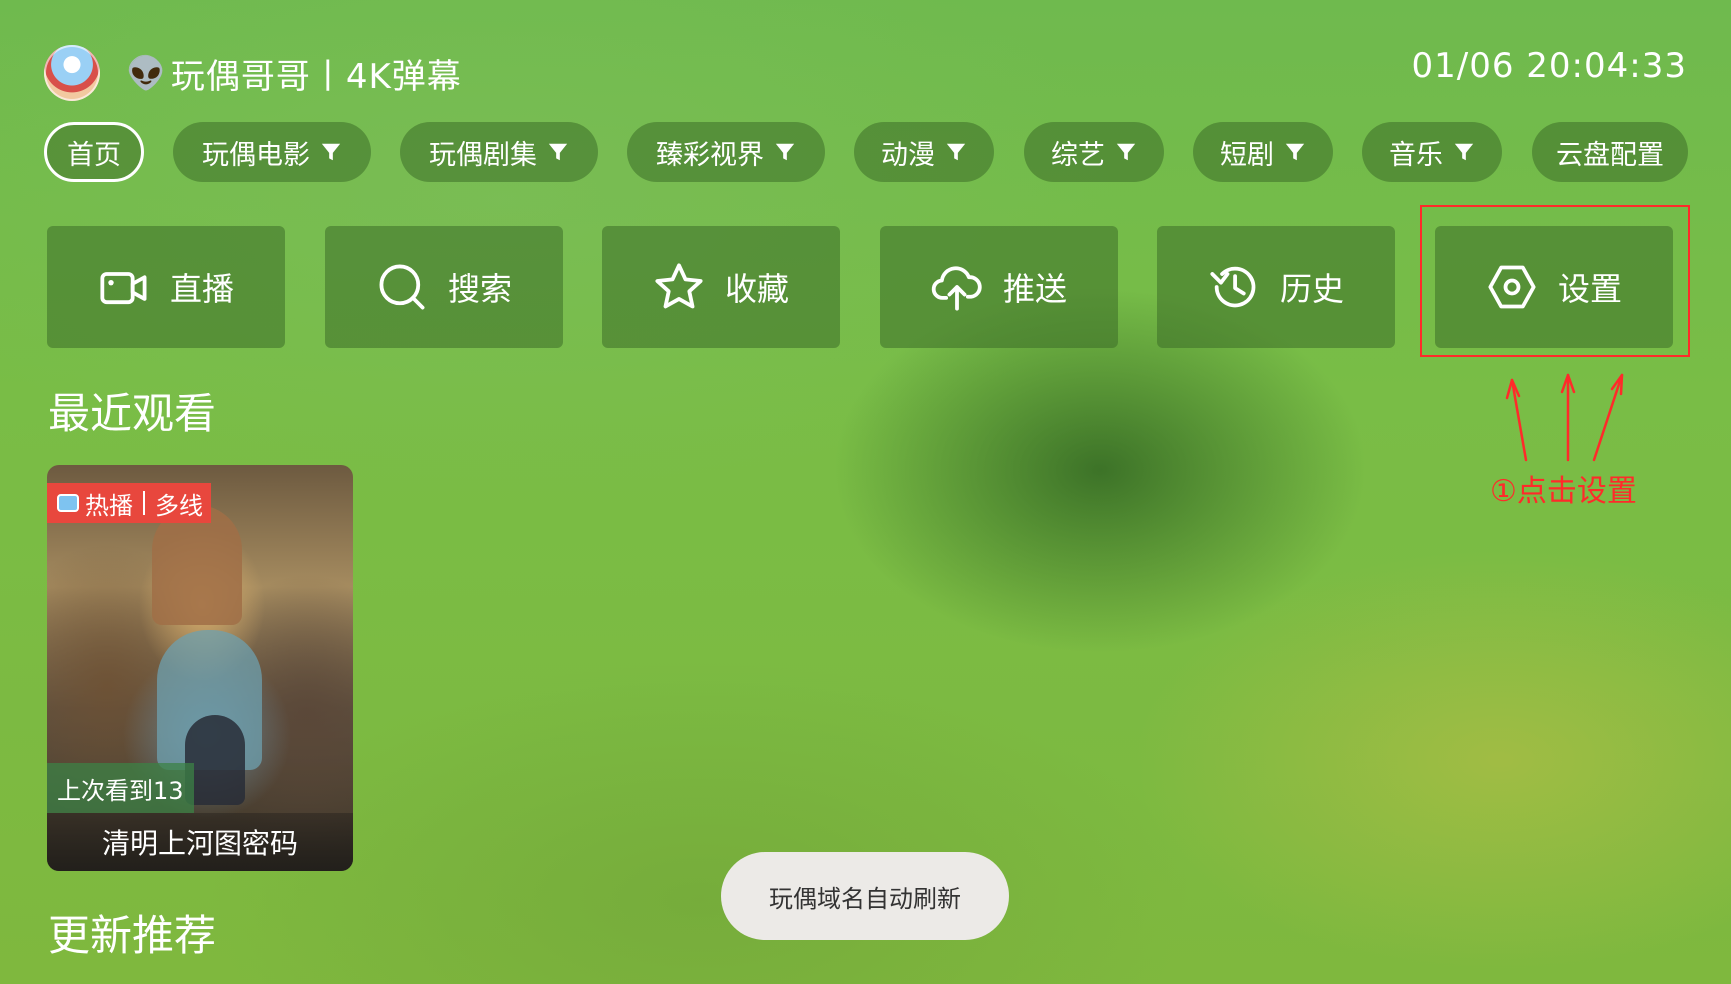 Image resolution: width=1731 pixels, height=984 pixels. What do you see at coordinates (166, 287) in the screenshot?
I see `live-button: 直播` at bounding box center [166, 287].